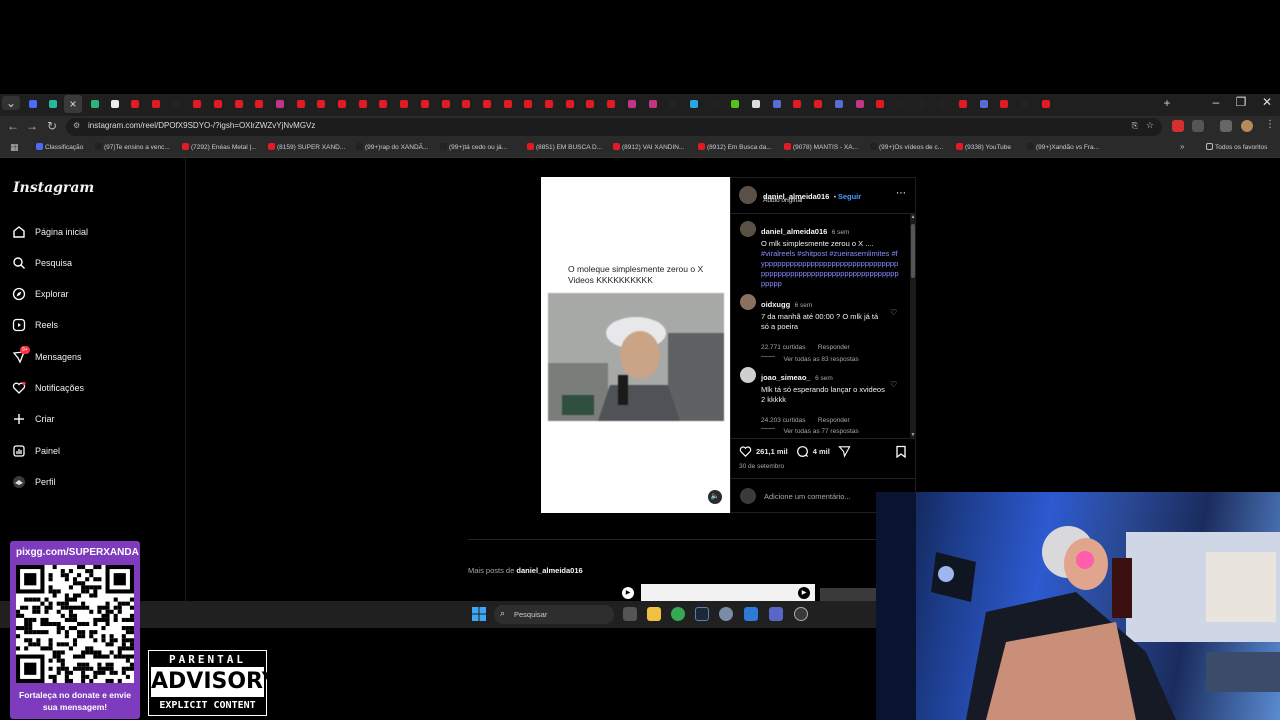 The image size is (1280, 720). I want to click on nav-messages: 9+ Mensagens, so click(47, 356).